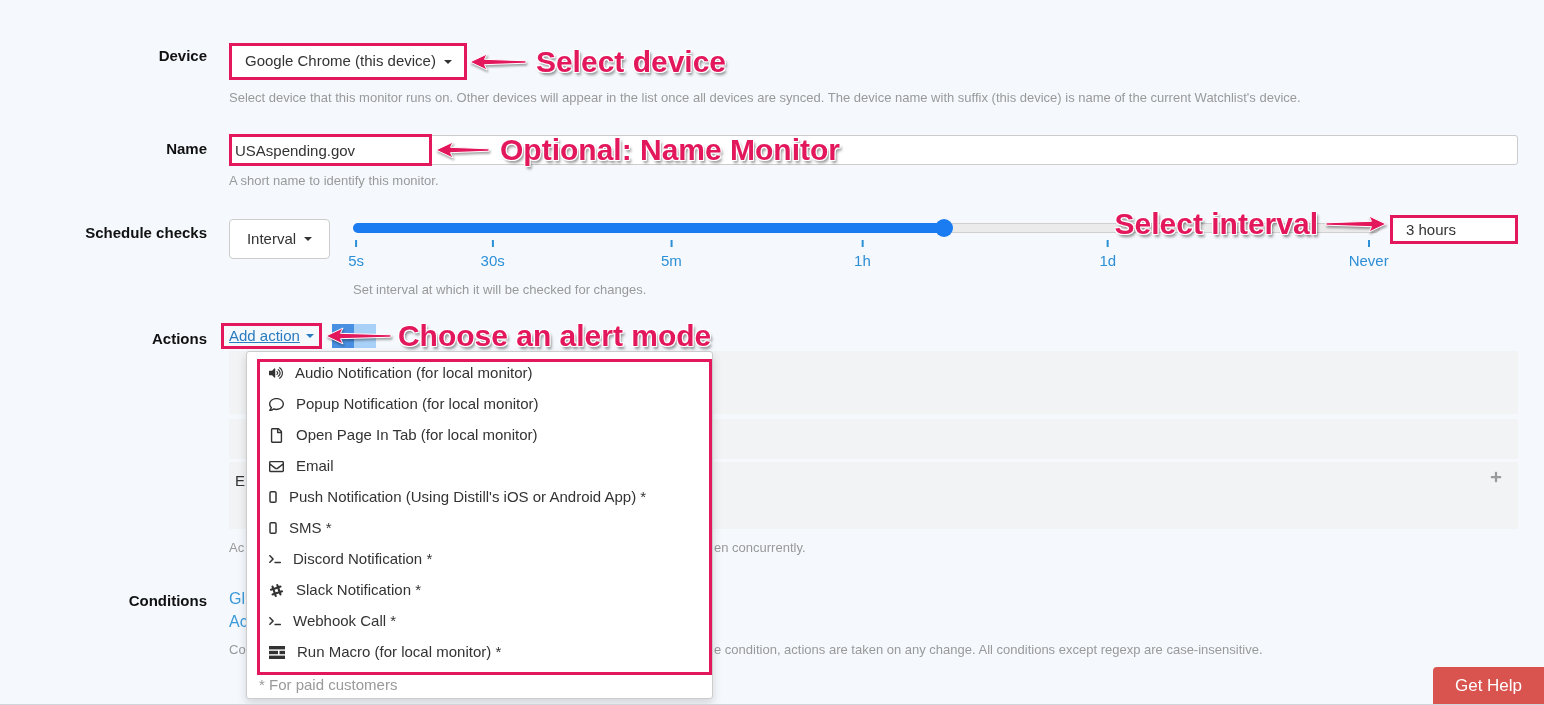  What do you see at coordinates (276, 435) in the screenshot?
I see `file-icon` at bounding box center [276, 435].